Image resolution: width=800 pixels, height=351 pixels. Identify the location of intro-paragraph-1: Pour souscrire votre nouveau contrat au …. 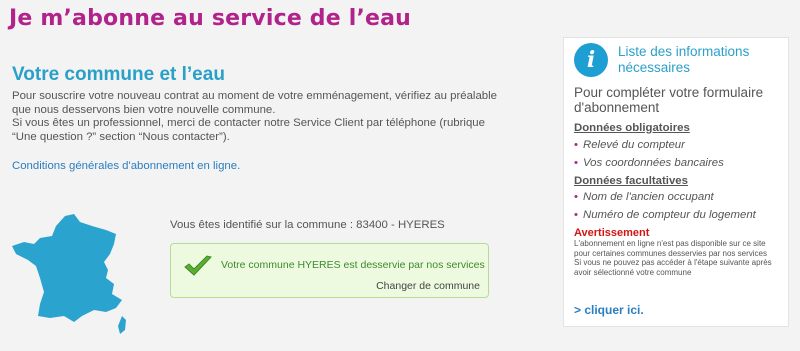
(254, 103).